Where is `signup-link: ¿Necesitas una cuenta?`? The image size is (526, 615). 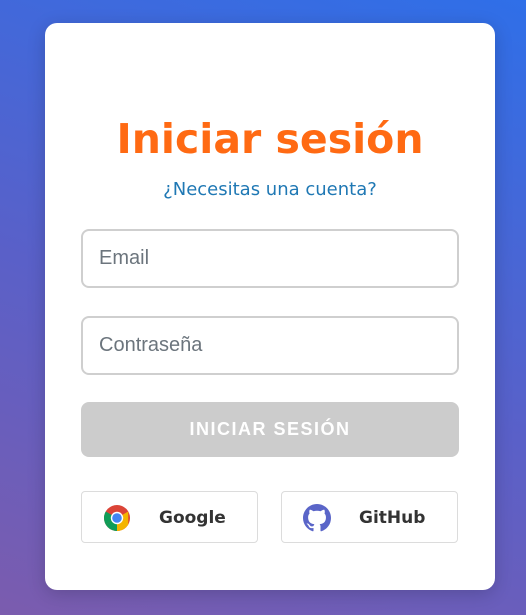
signup-link: ¿Necesitas una cuenta? is located at coordinates (270, 189).